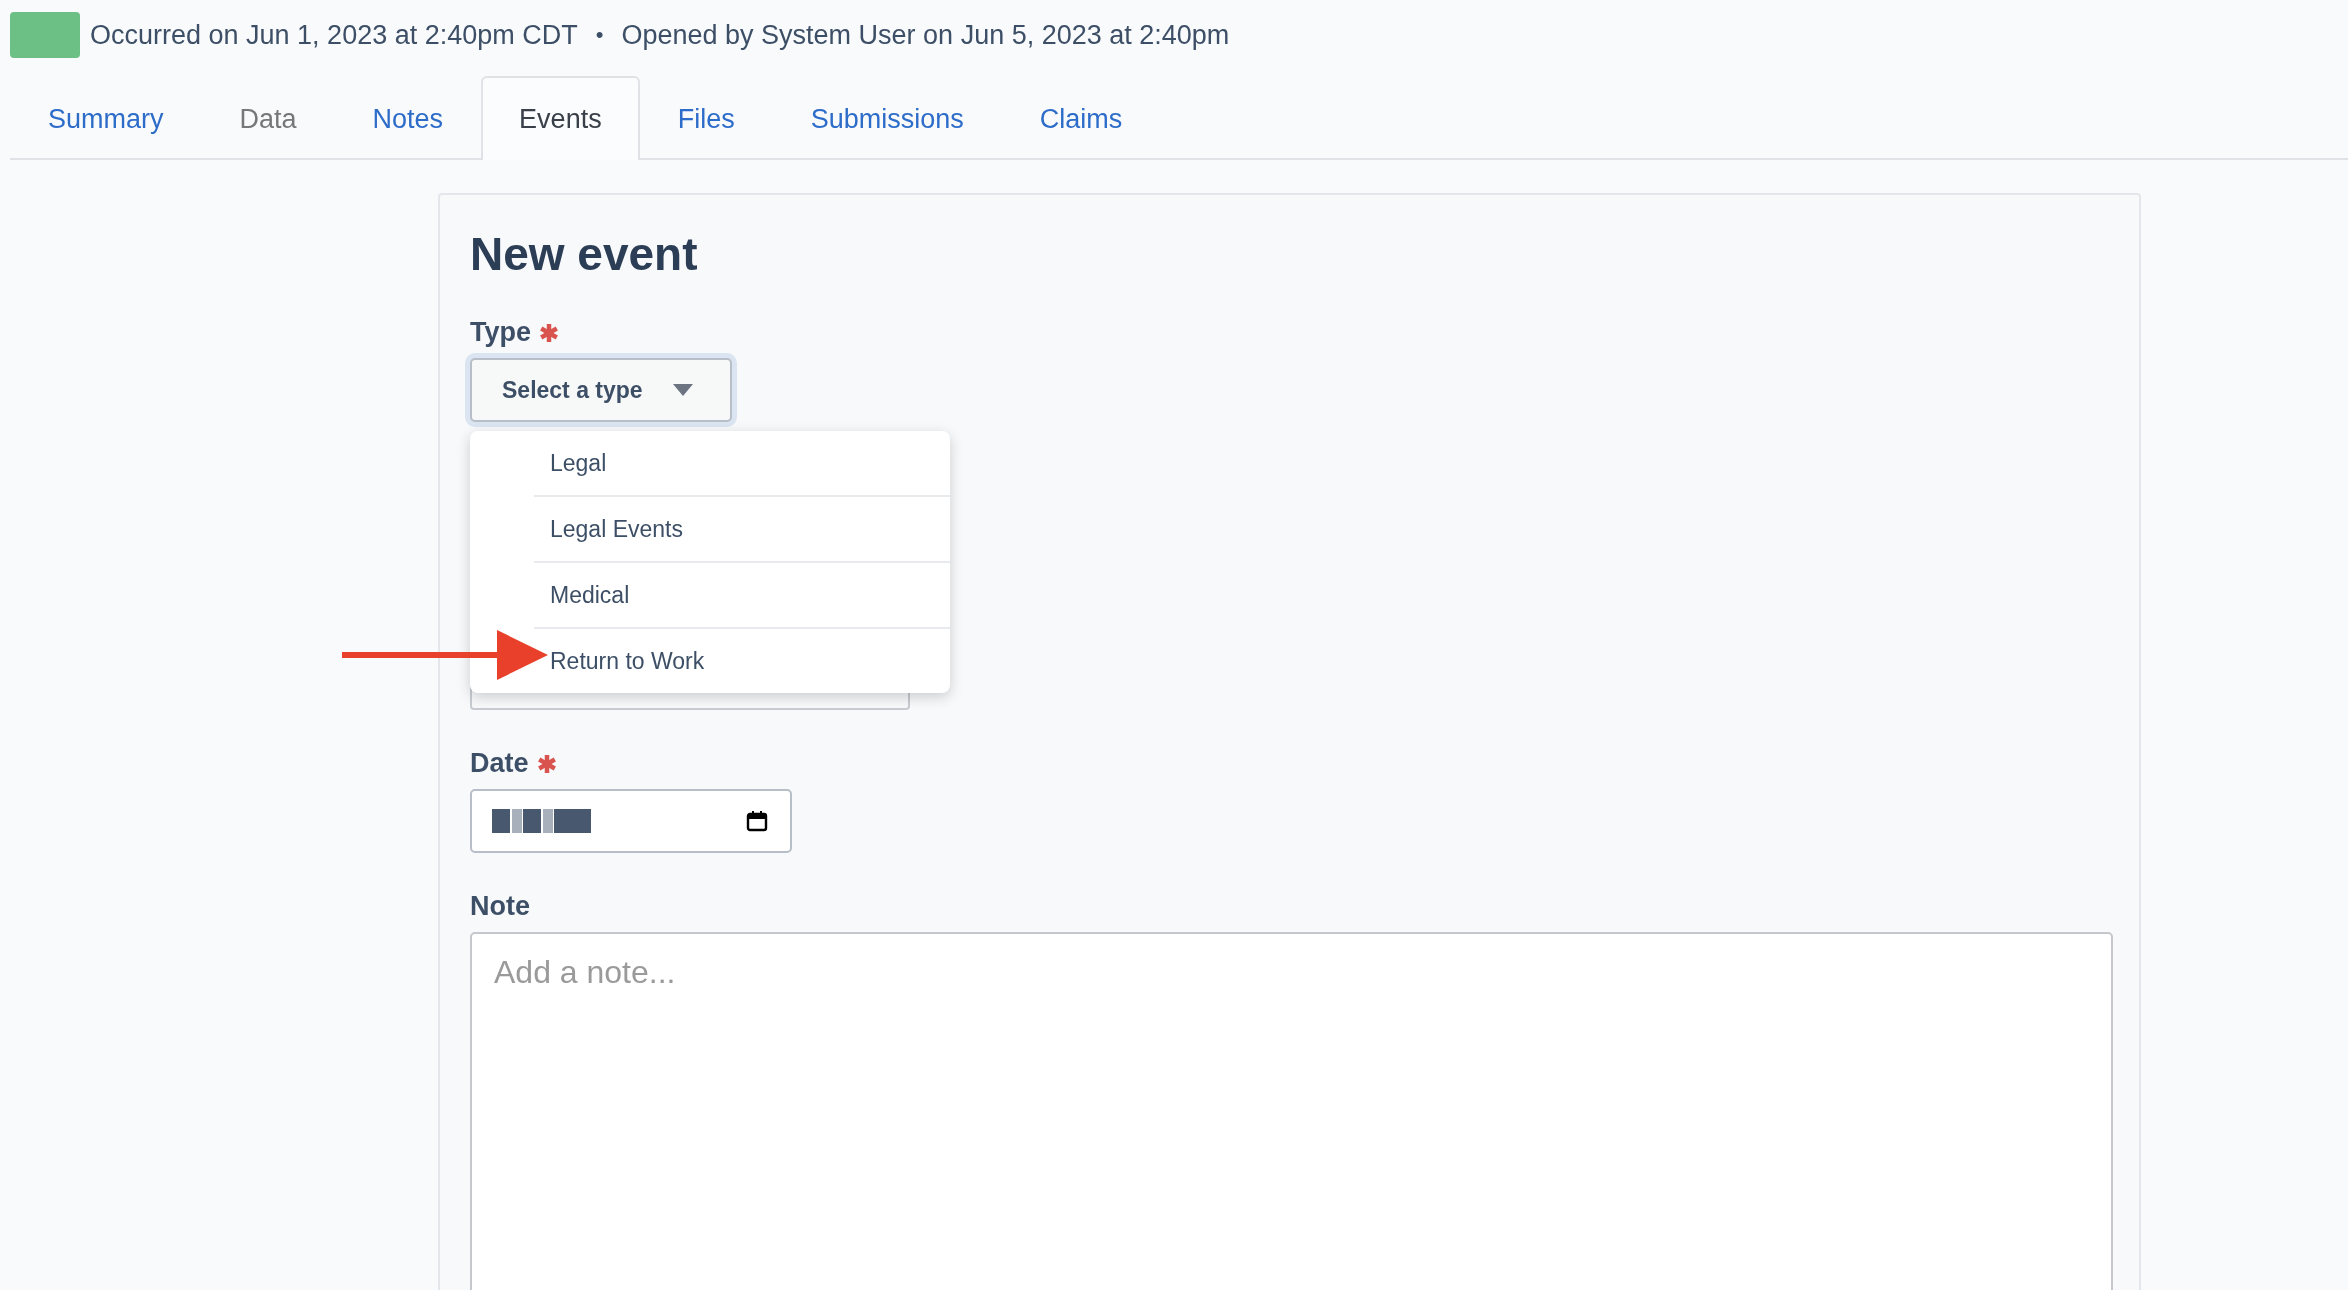 This screenshot has height=1290, width=2348. I want to click on dropdown-option: Medical, so click(742, 596).